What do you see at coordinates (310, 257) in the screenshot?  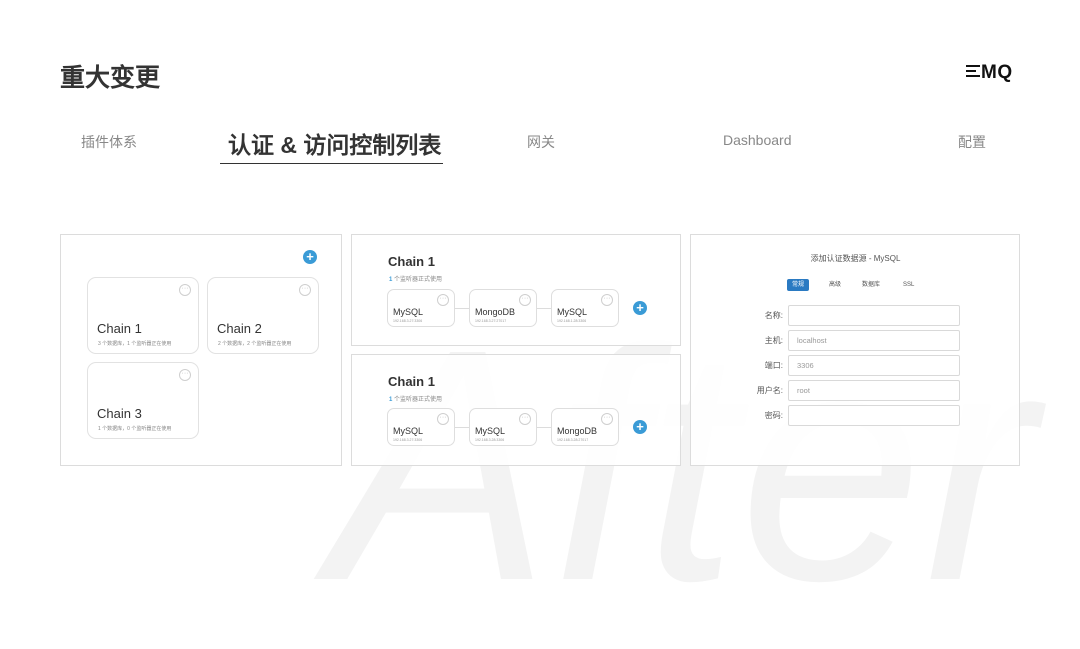 I see `add-chain-button: +` at bounding box center [310, 257].